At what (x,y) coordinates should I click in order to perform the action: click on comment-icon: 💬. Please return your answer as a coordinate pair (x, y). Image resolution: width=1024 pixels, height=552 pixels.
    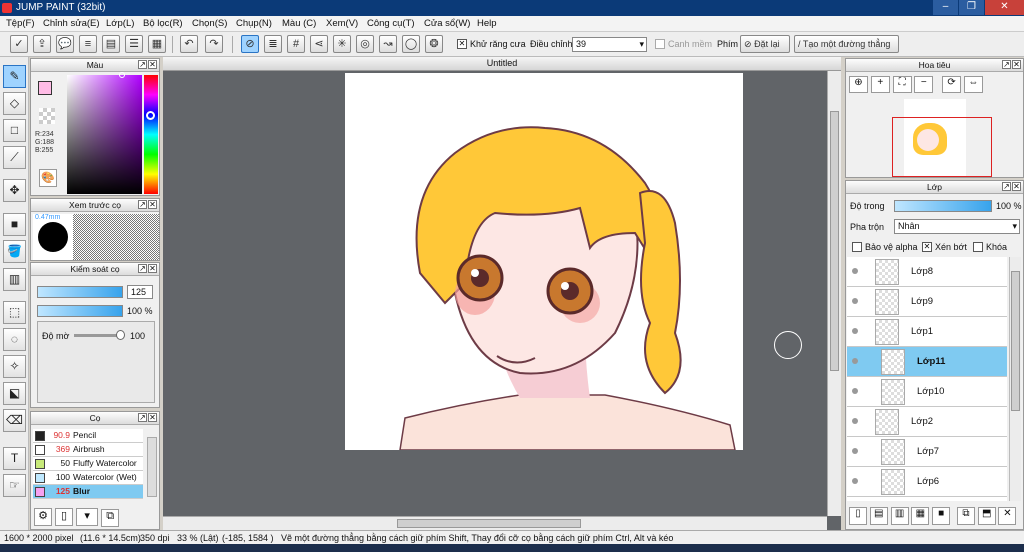
    Looking at the image, I should click on (65, 44).